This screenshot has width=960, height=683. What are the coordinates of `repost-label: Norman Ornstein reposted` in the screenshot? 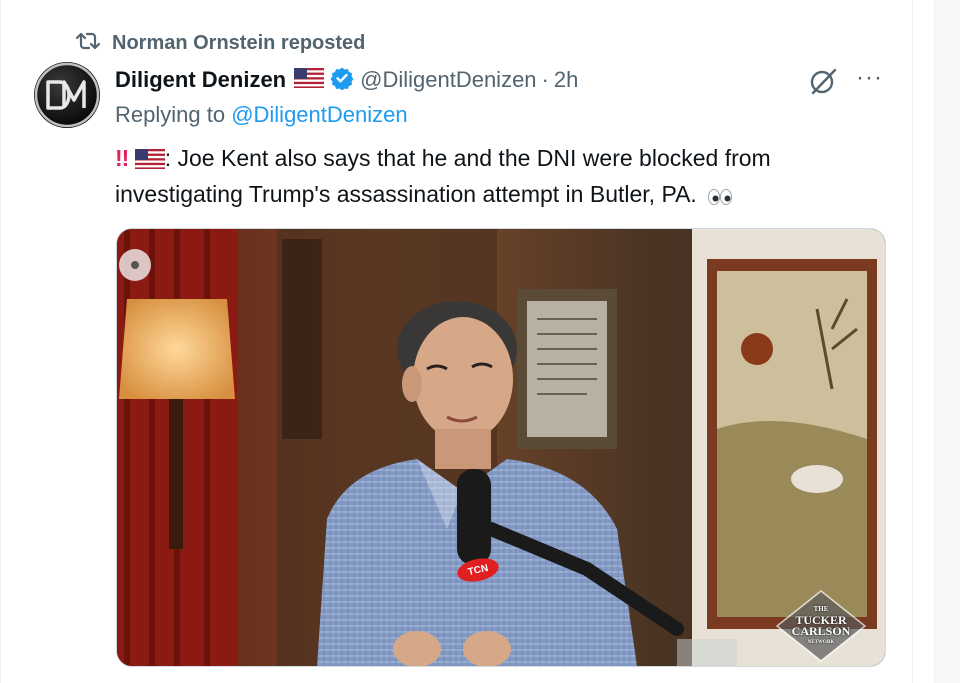 It's located at (238, 43).